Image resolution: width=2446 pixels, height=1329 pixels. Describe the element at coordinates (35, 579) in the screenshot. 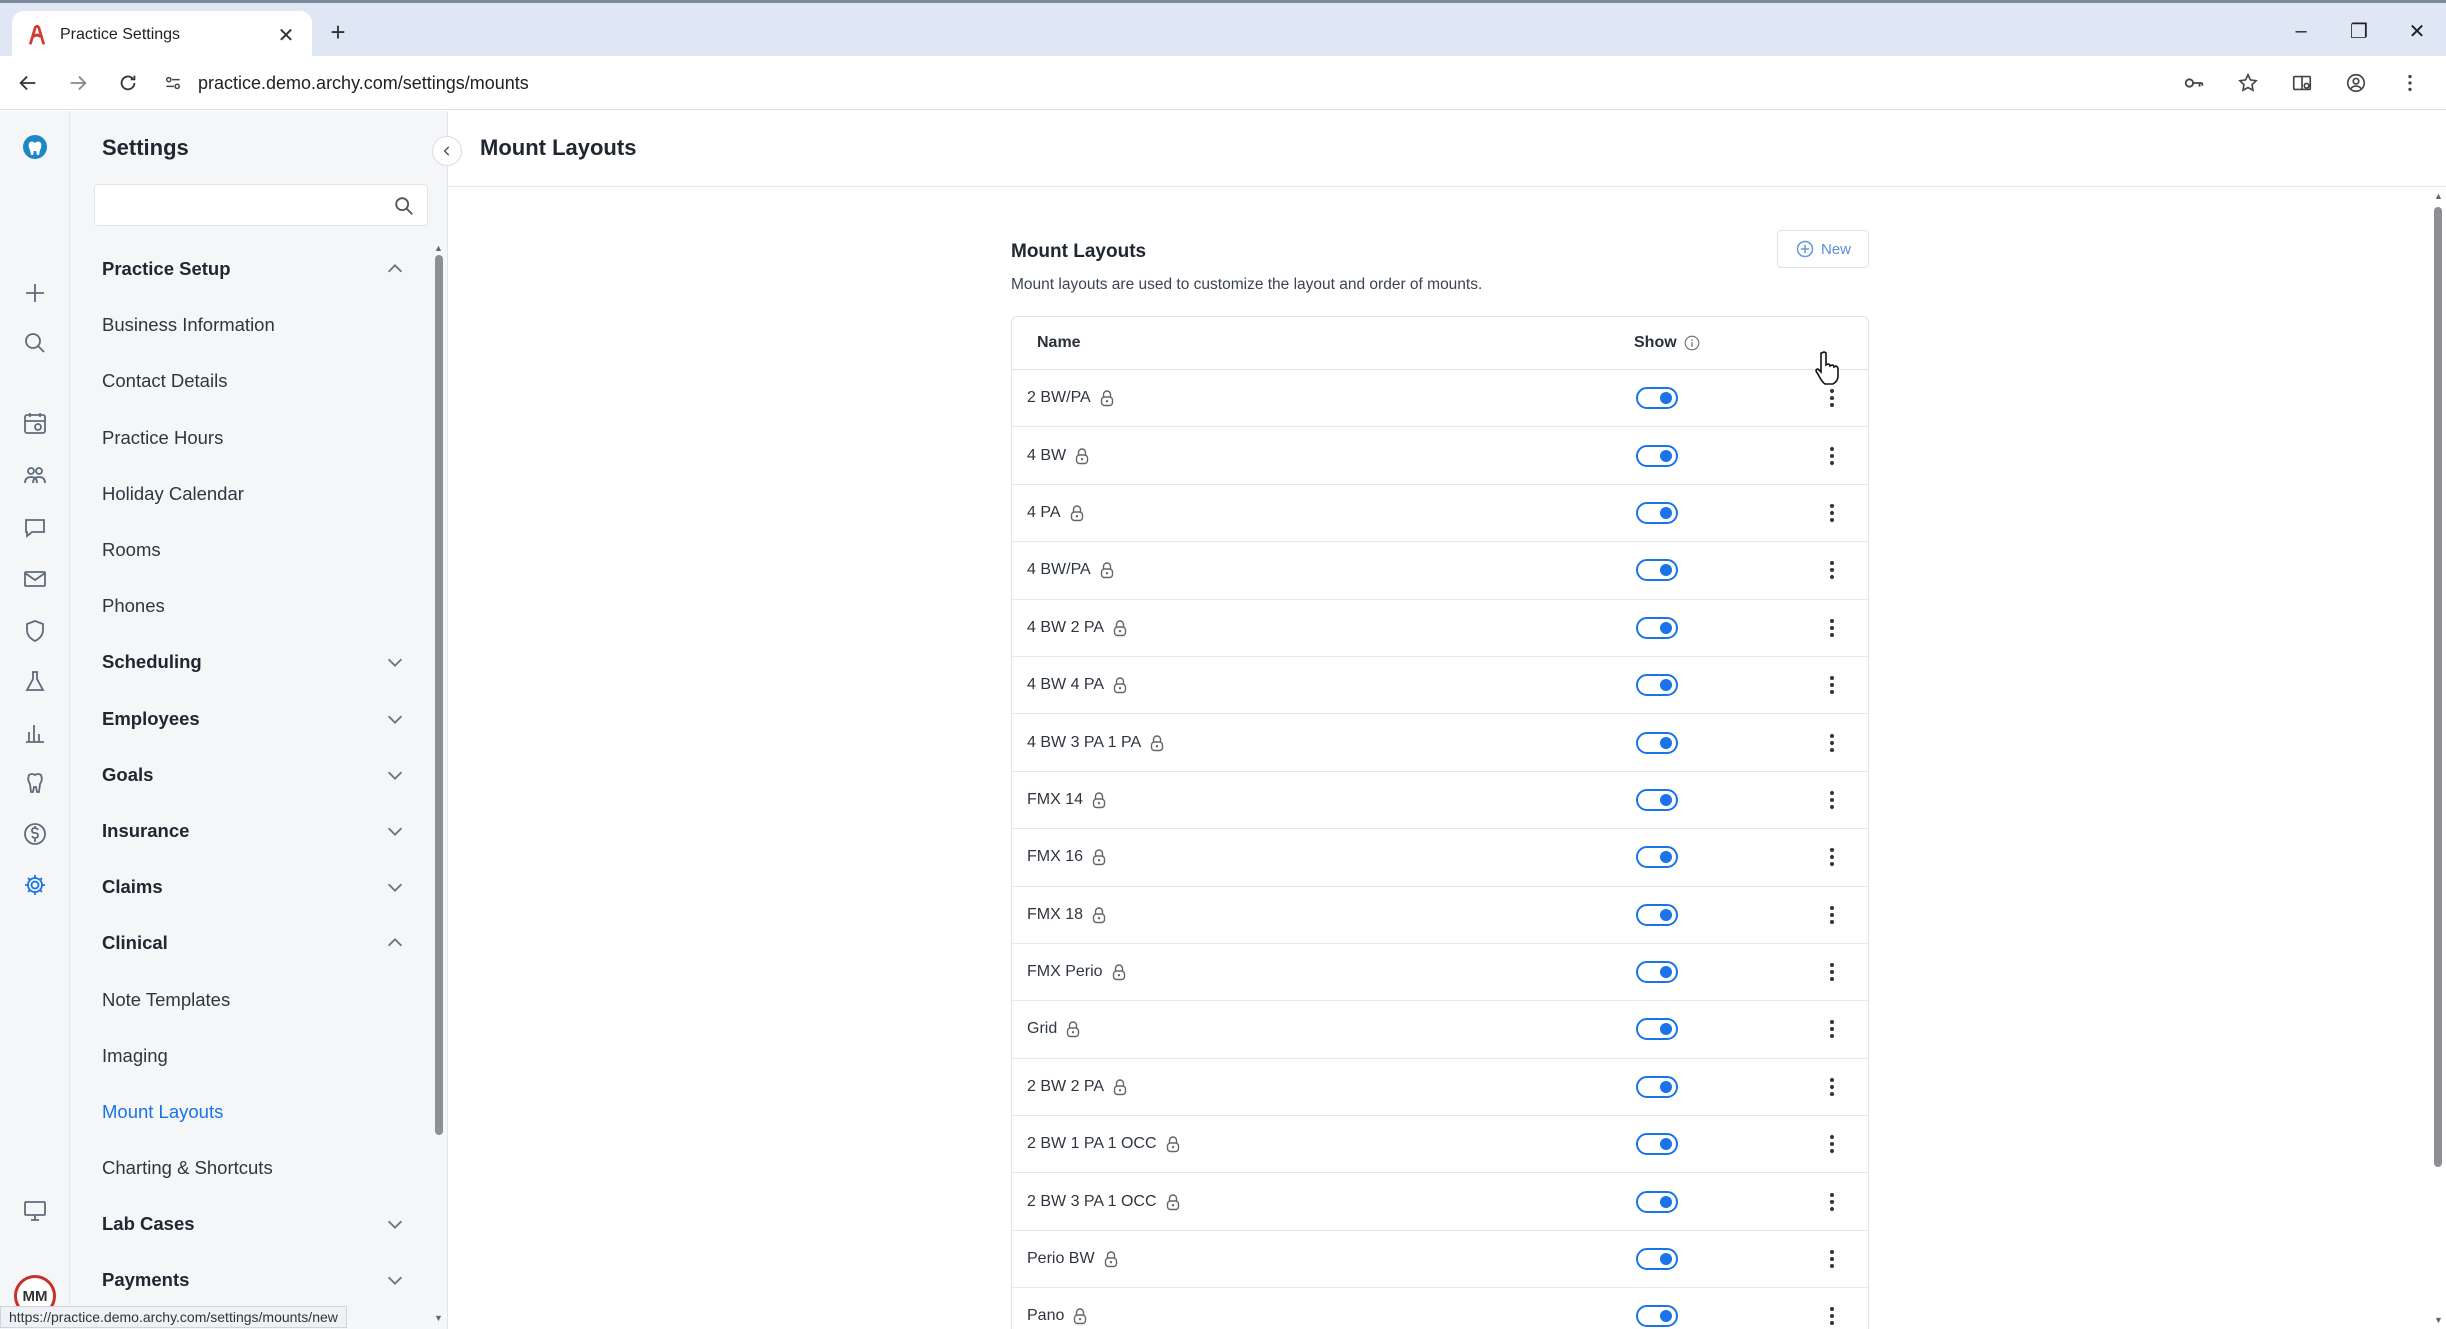

I see `mail-icon` at that location.